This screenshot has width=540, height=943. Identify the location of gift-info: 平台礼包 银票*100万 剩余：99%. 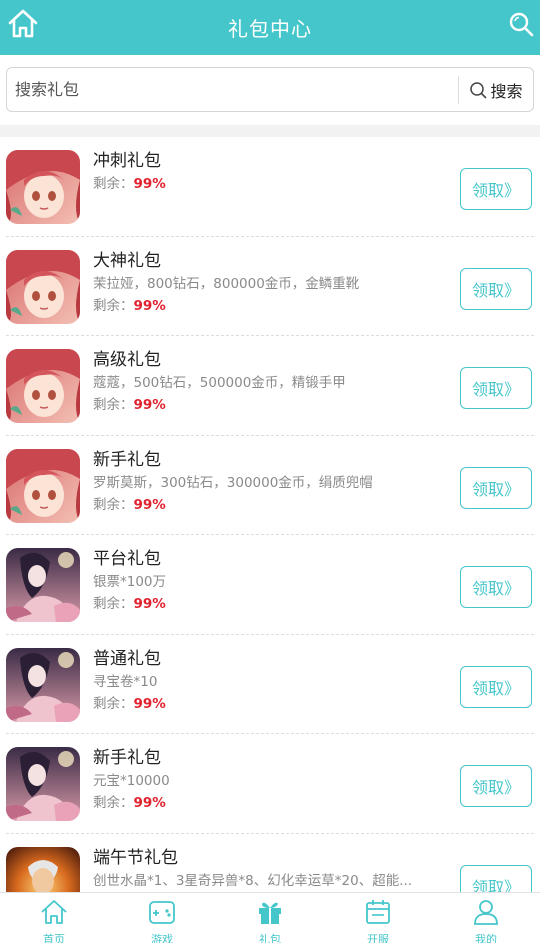
(265, 581).